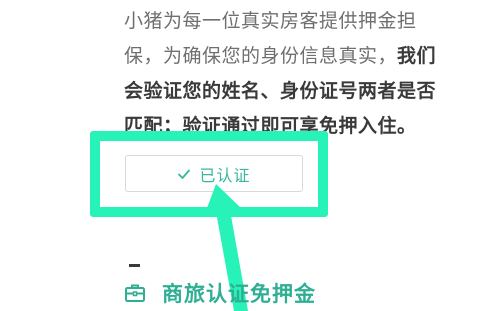 This screenshot has height=311, width=493. I want to click on section-divider-dash, so click(134, 265).